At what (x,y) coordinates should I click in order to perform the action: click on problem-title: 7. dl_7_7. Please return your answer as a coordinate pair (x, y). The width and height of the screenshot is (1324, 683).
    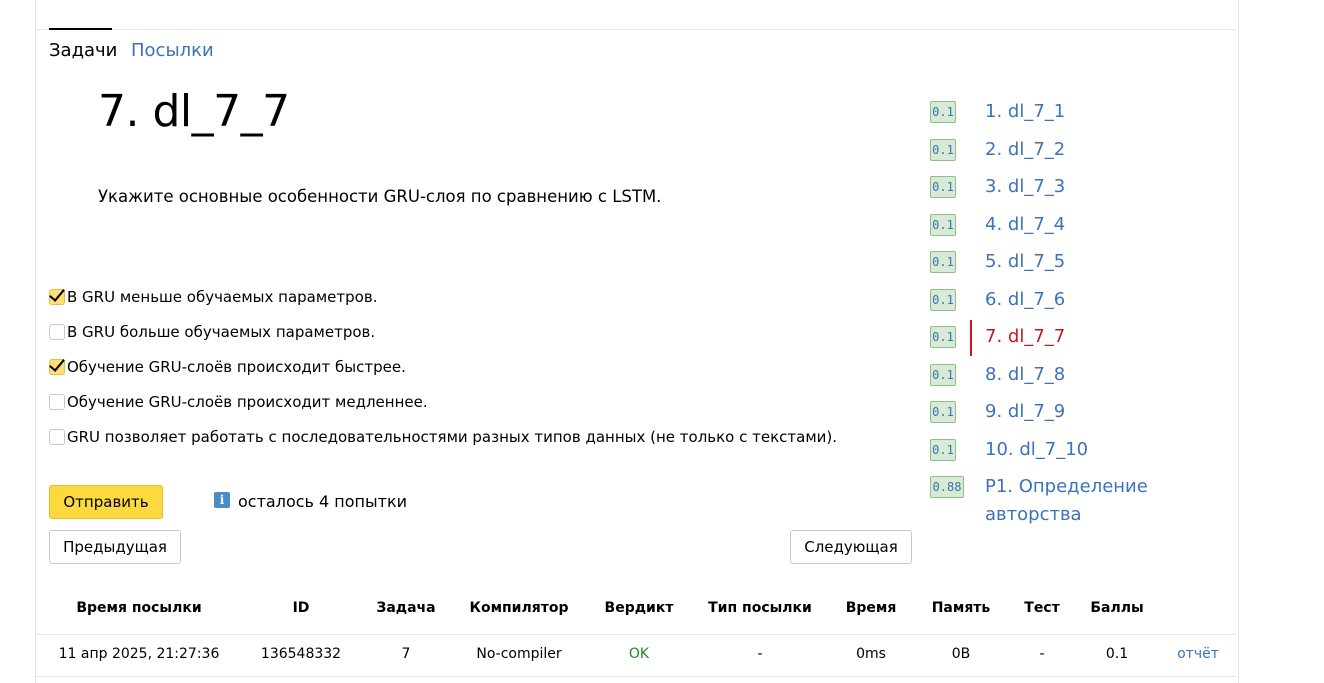
    Looking at the image, I should click on (194, 111).